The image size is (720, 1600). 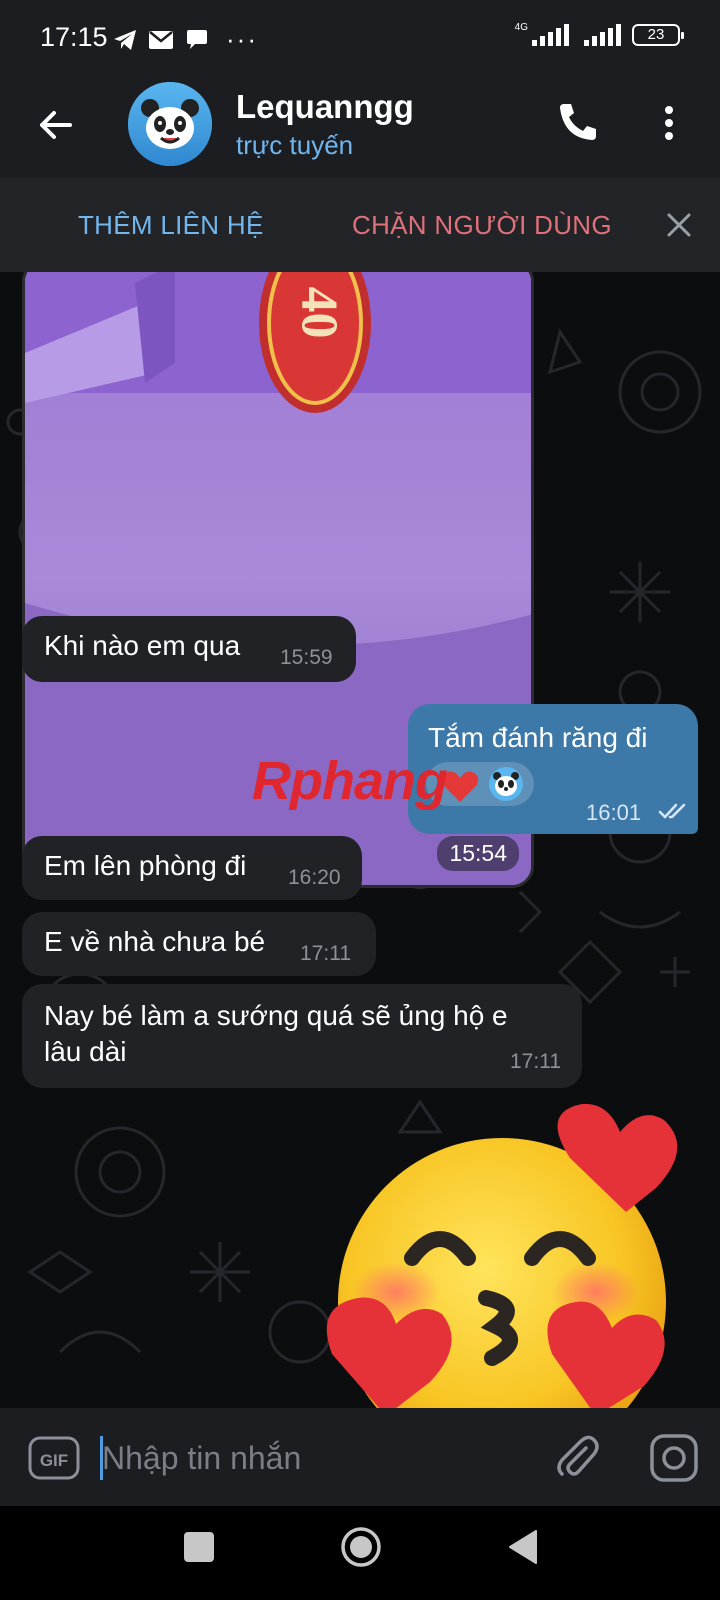 I want to click on add-contact-button: THÊM LIÊN HỆ, so click(x=171, y=225).